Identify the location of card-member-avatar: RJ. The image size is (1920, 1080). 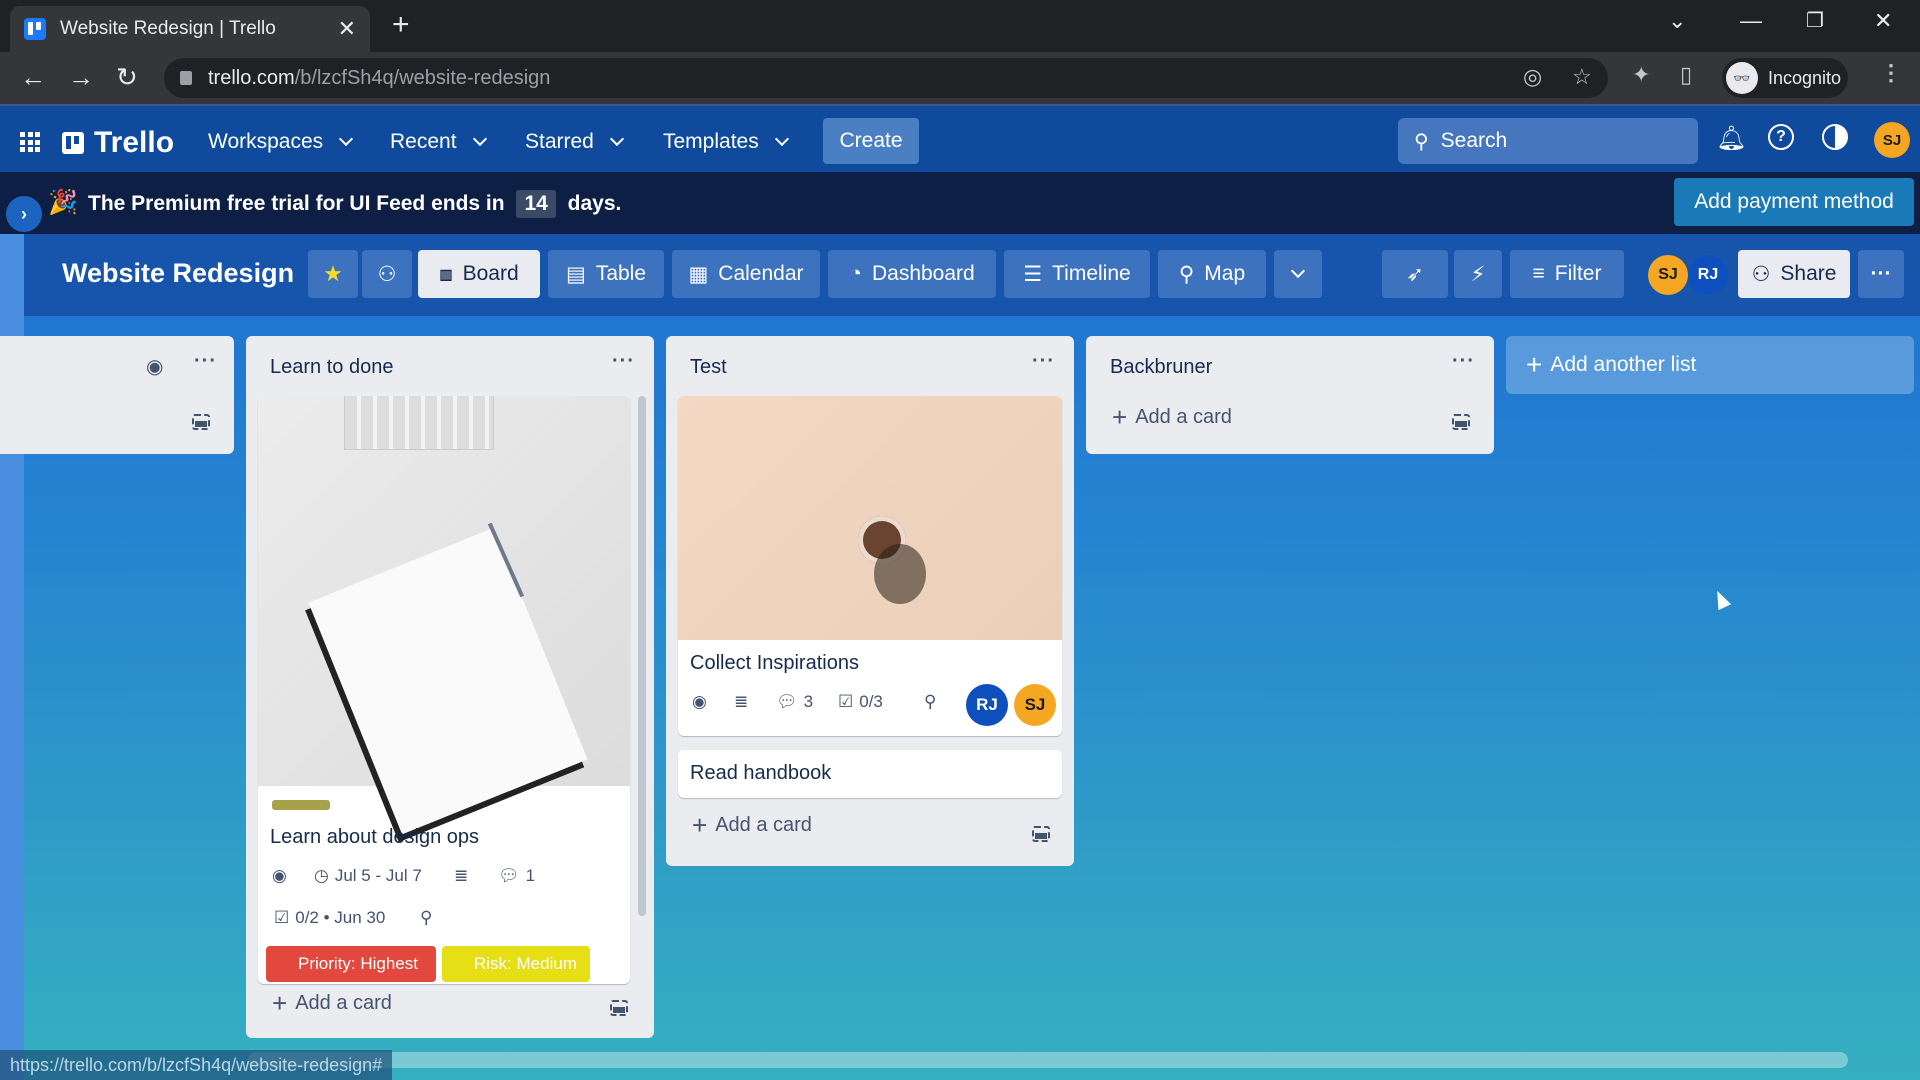
(987, 705).